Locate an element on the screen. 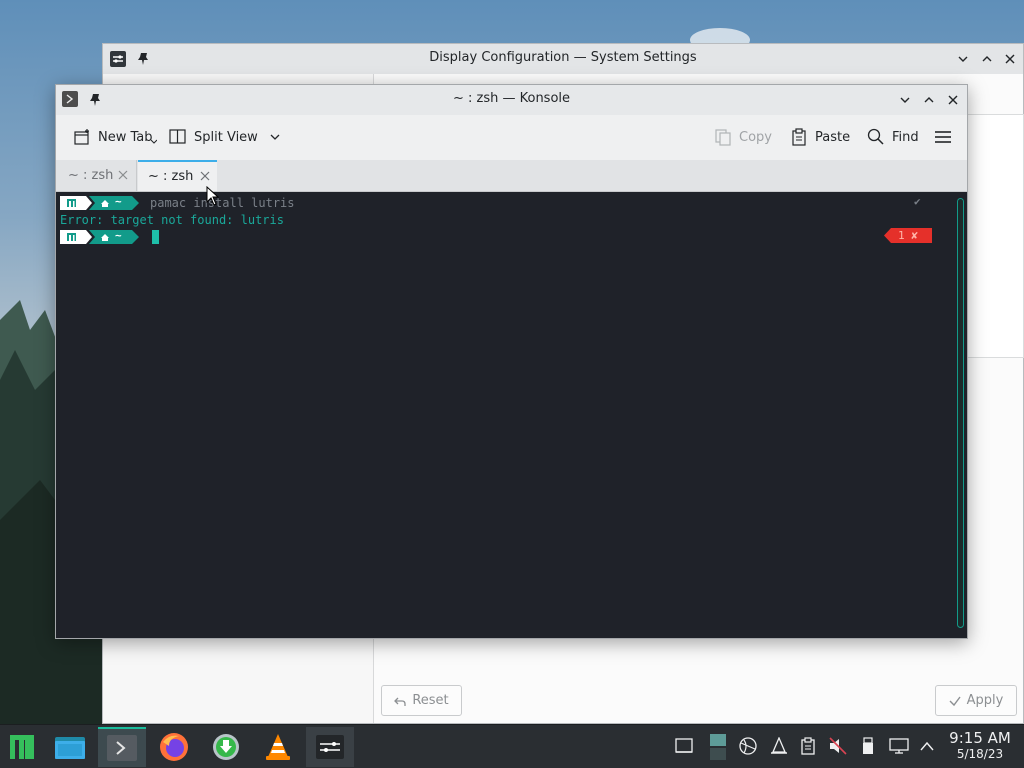 The image size is (1024, 768). hamburger-menu-button is located at coordinates (943, 137).